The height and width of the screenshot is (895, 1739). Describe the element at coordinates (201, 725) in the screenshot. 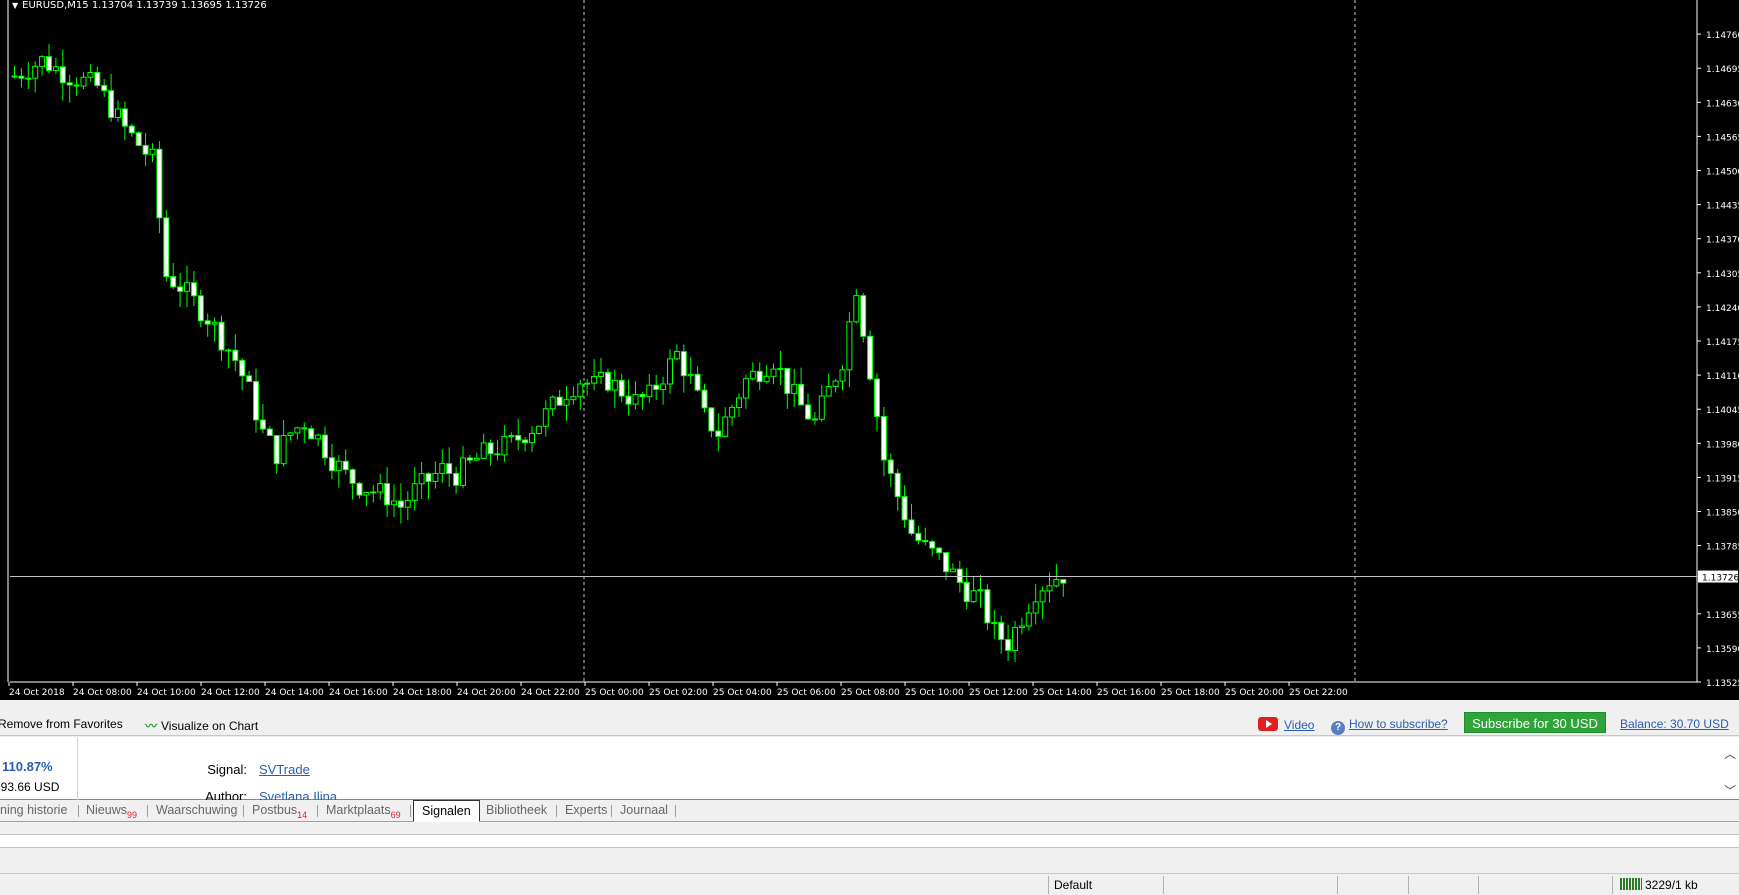

I see `visualize-on-chart-button: 〰 Visualize on Chart` at that location.